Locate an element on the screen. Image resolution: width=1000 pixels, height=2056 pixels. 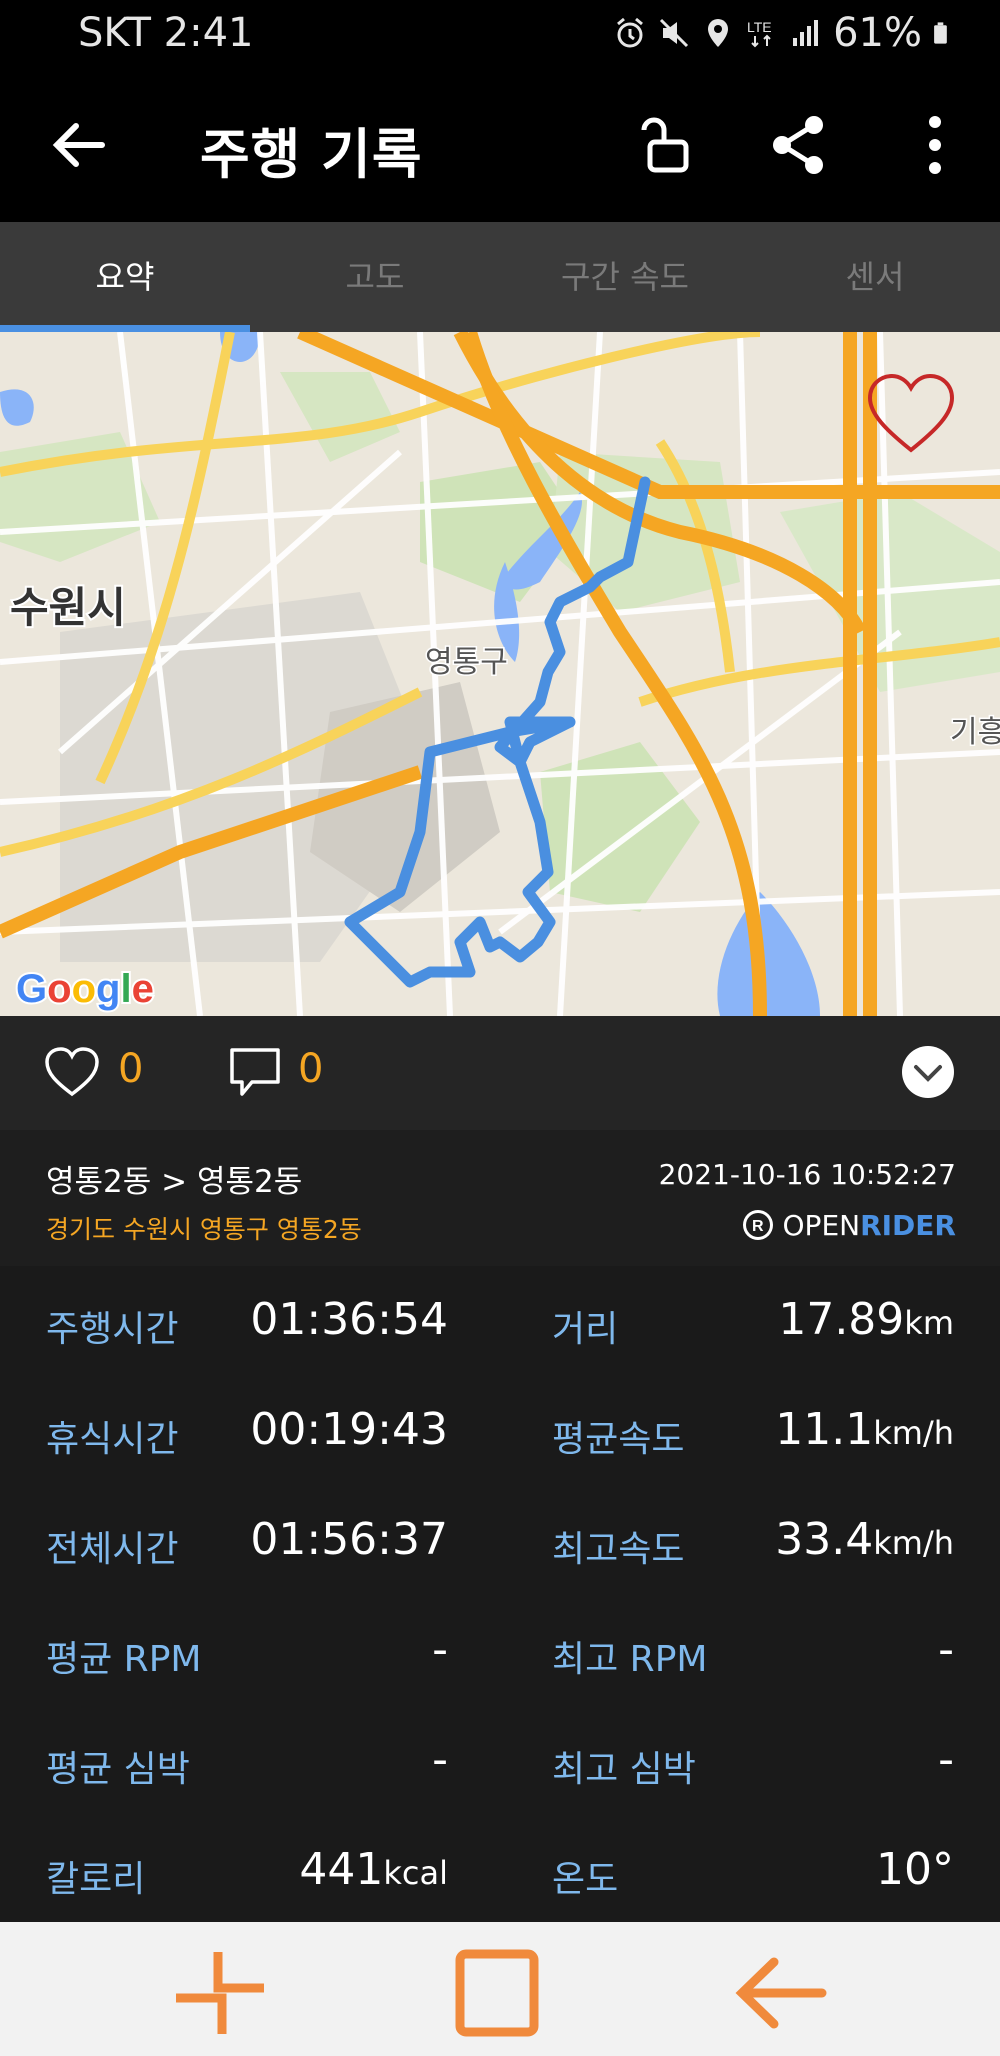
heart-favorite-icon is located at coordinates (911, 414).